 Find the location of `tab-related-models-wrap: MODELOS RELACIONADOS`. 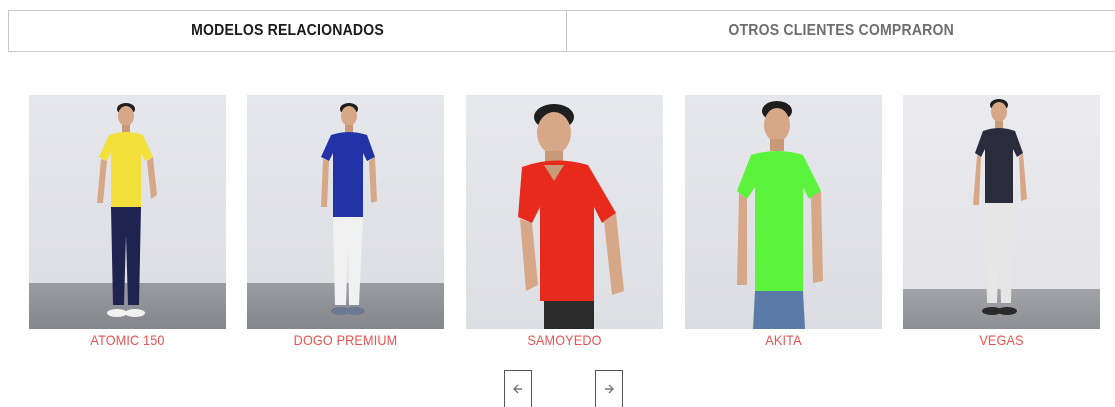

tab-related-models-wrap: MODELOS RELACIONADOS is located at coordinates (288, 31).